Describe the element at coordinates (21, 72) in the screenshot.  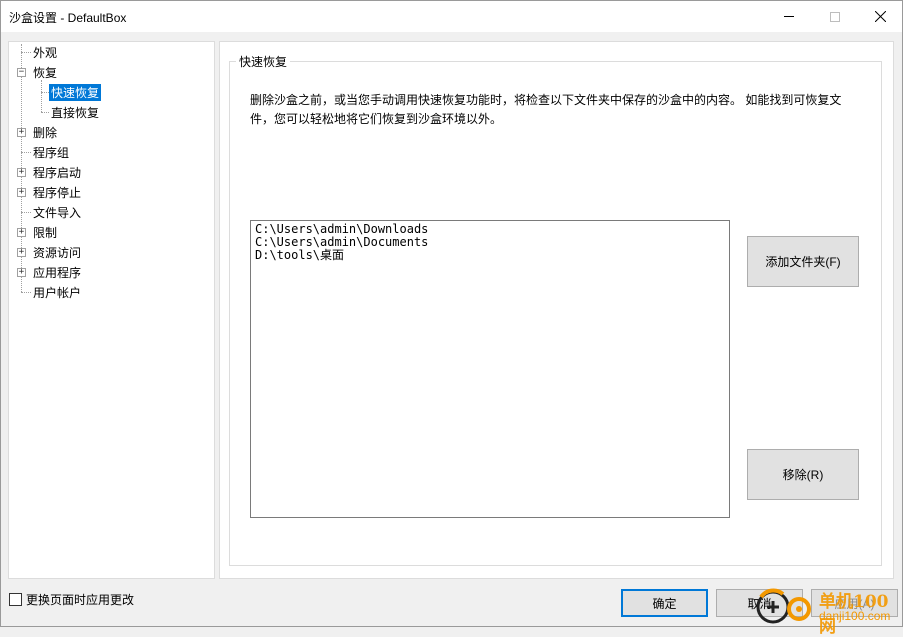
I see `collapse-icon: −` at that location.